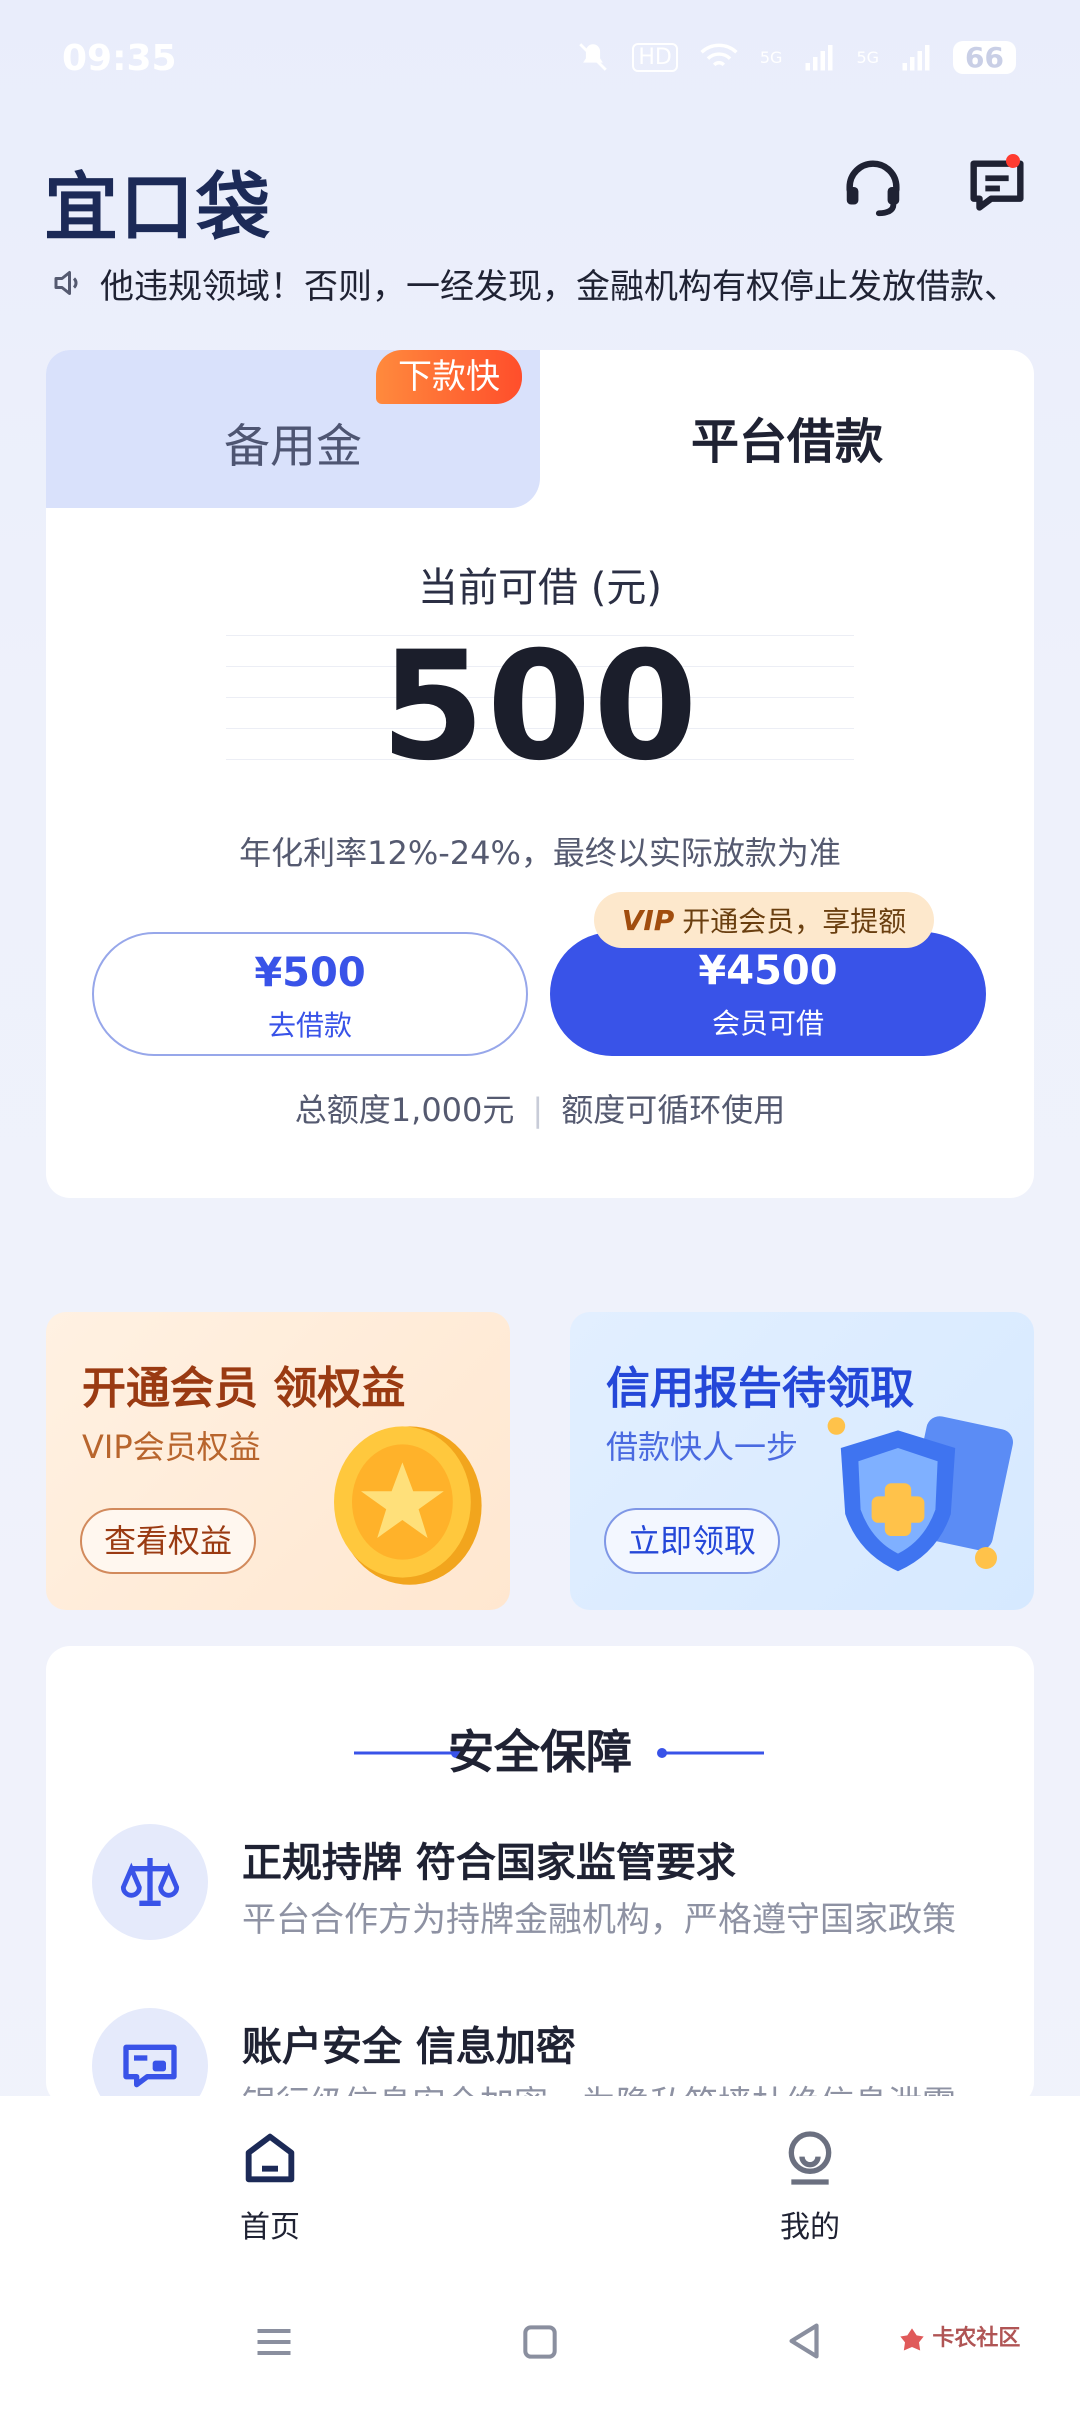 The width and height of the screenshot is (1080, 2412). What do you see at coordinates (805, 2341) in the screenshot?
I see `back-icon` at bounding box center [805, 2341].